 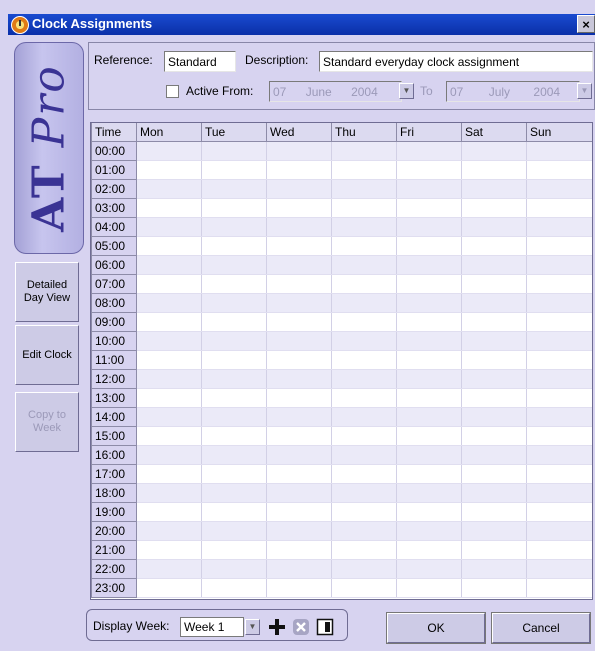 What do you see at coordinates (301, 628) in the screenshot?
I see `delete-icon` at bounding box center [301, 628].